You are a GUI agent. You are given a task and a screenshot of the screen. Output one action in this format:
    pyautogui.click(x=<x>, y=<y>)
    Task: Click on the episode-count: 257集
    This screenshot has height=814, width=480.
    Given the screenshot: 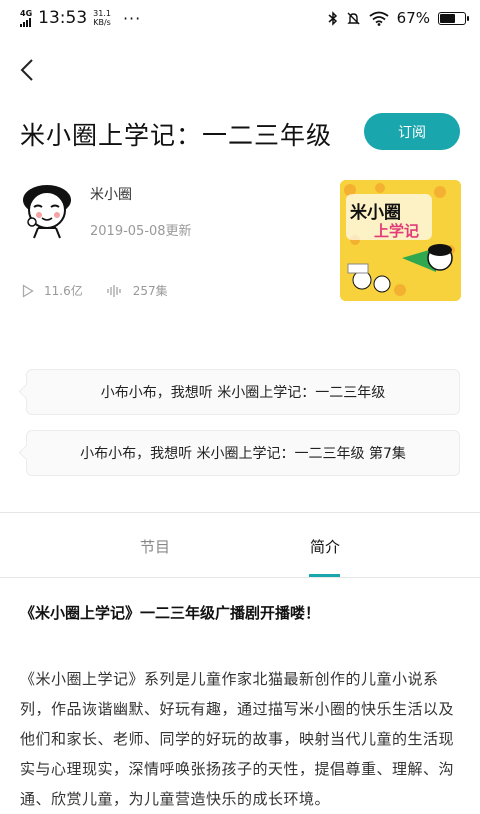 What is the action you would take?
    pyautogui.click(x=137, y=290)
    